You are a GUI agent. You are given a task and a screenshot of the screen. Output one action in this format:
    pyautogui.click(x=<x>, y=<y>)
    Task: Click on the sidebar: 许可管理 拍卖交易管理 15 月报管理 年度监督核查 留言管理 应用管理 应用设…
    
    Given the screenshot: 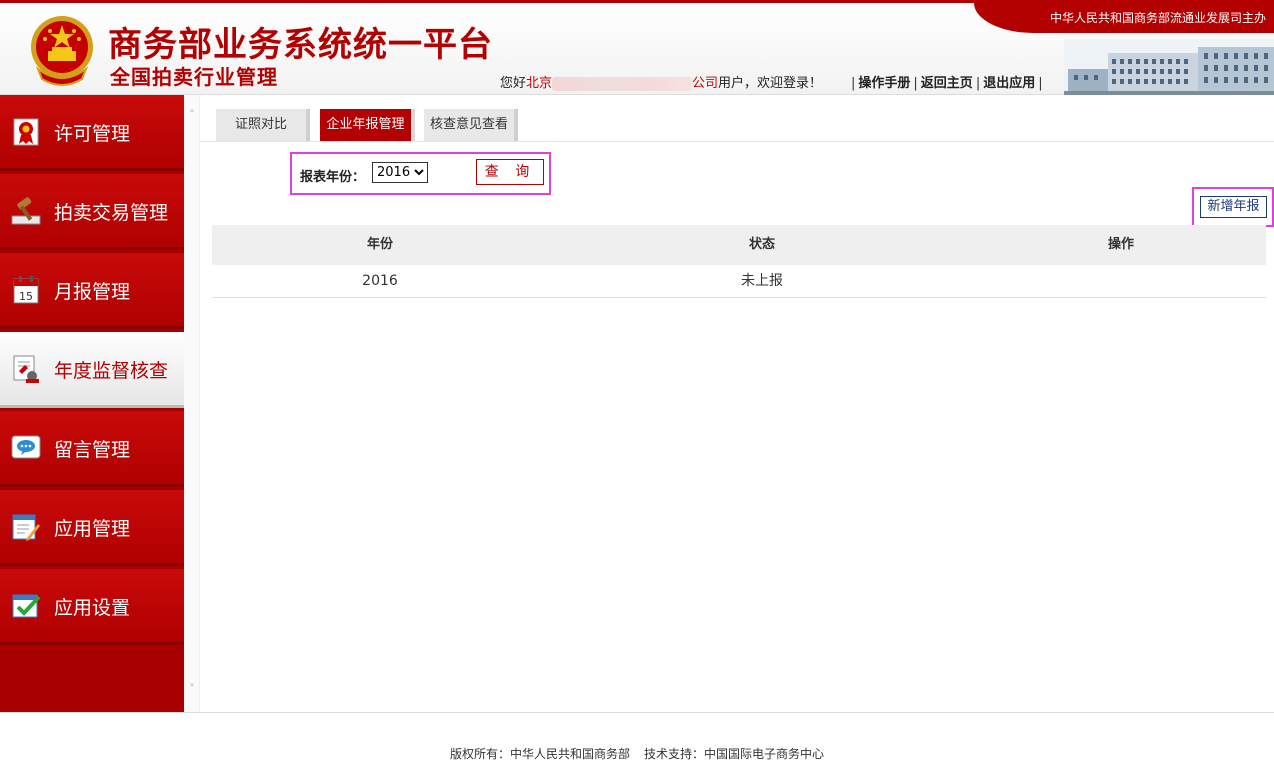 What is the action you would take?
    pyautogui.click(x=92, y=403)
    